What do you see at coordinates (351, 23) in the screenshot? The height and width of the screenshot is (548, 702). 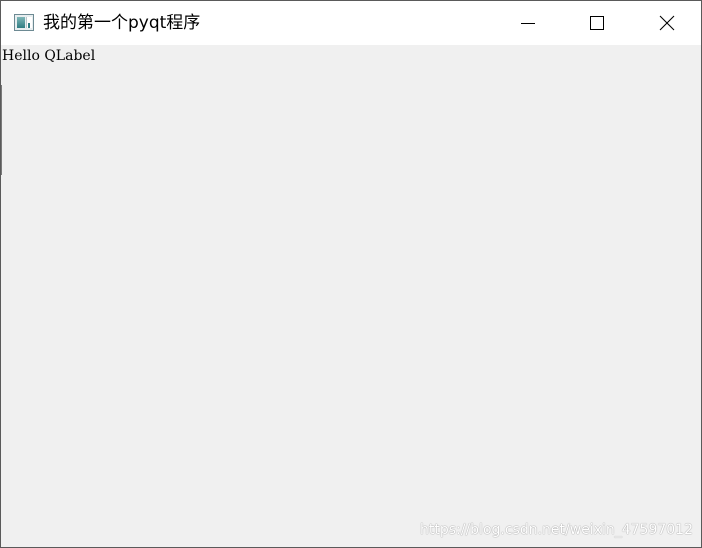 I see `title-bar: 我的第一个pyqt程序` at bounding box center [351, 23].